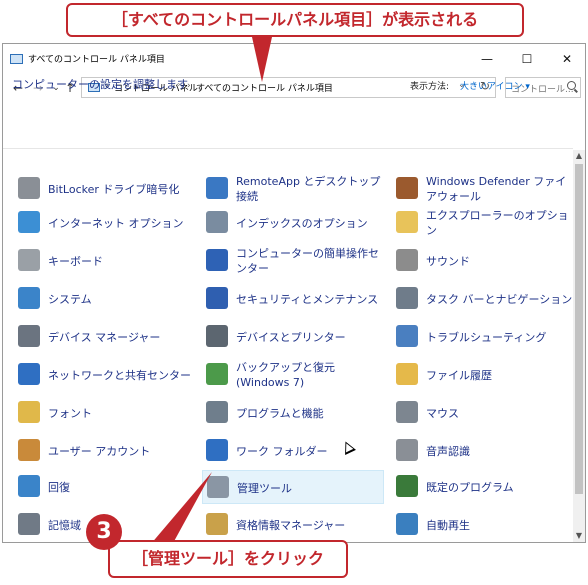 This screenshot has height=585, width=588. What do you see at coordinates (181, 508) in the screenshot?
I see `bottom-callout-pointer` at bounding box center [181, 508].